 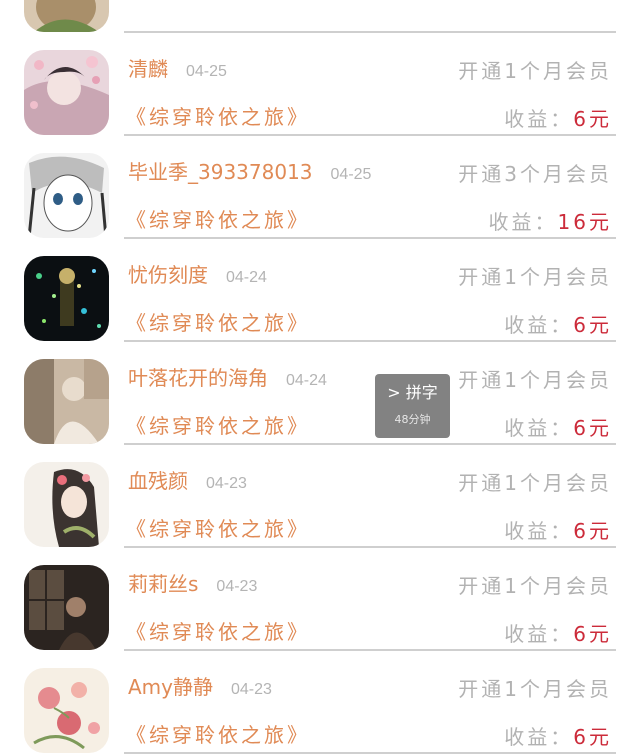 What do you see at coordinates (592, 737) in the screenshot?
I see `earning-amount: 6元` at bounding box center [592, 737].